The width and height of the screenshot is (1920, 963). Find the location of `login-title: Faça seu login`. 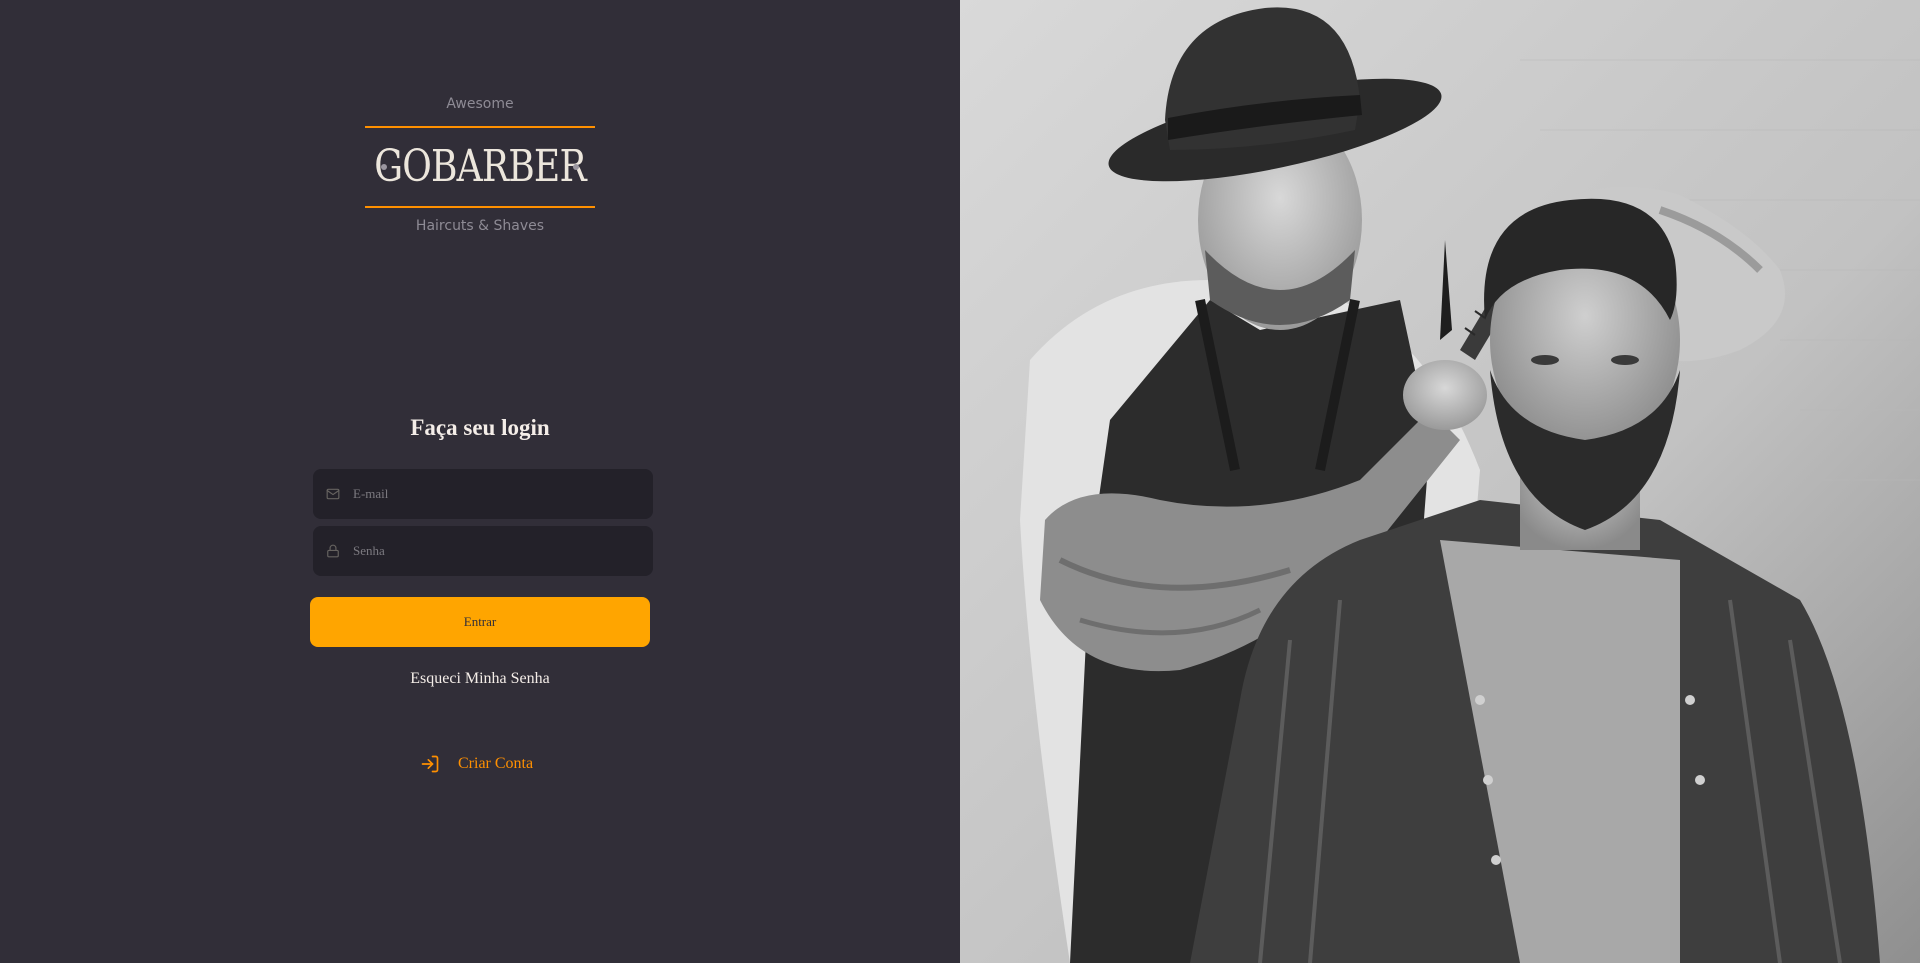

login-title: Faça seu login is located at coordinates (480, 427).